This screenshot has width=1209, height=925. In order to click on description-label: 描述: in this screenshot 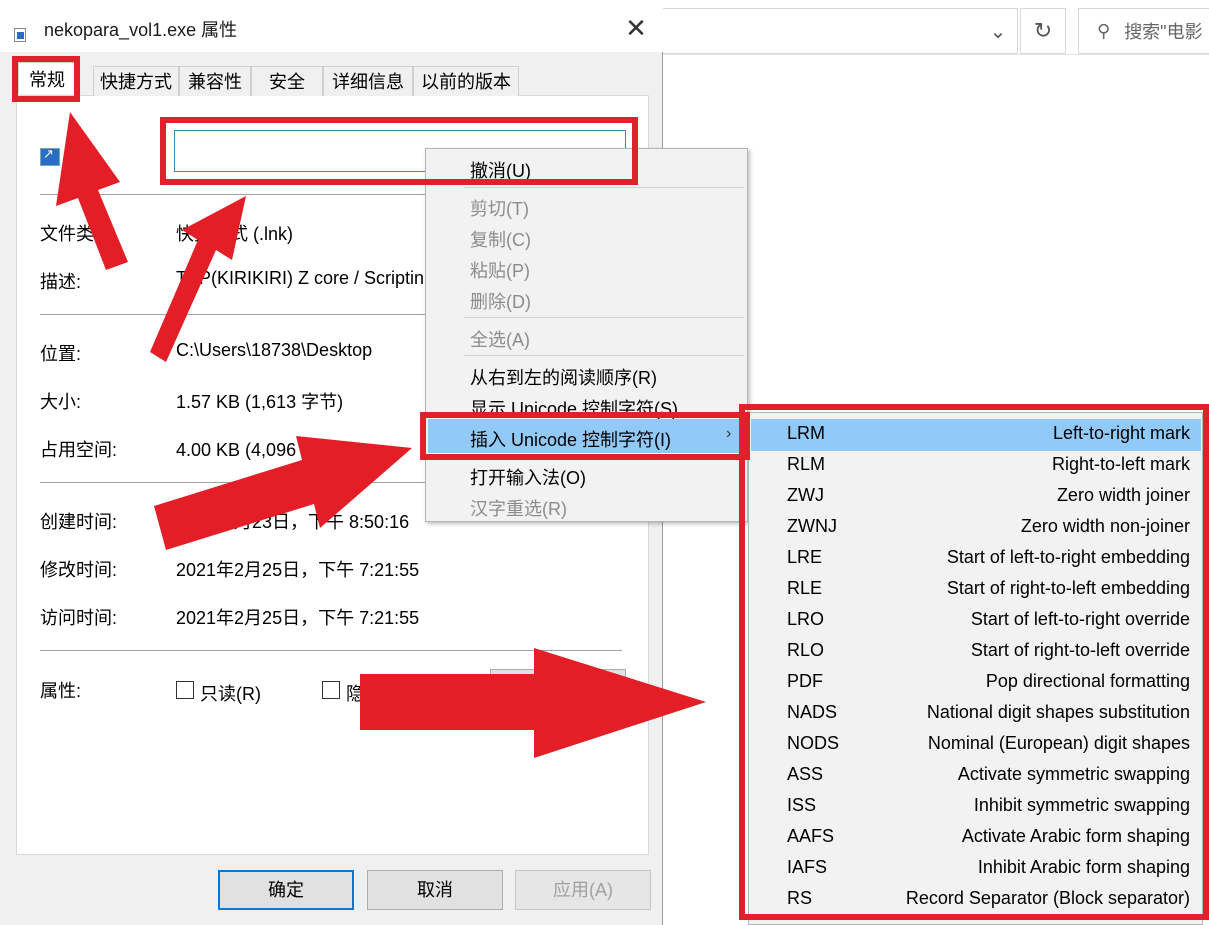, I will do `click(61, 282)`.